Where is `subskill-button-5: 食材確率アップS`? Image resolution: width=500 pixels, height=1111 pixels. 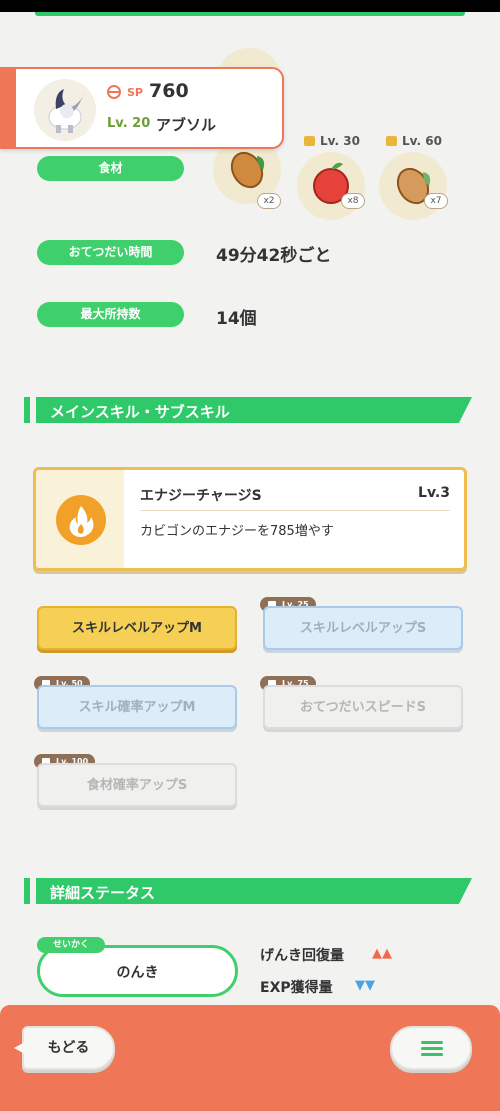
subskill-button-5: 食材確率アップS is located at coordinates (137, 785).